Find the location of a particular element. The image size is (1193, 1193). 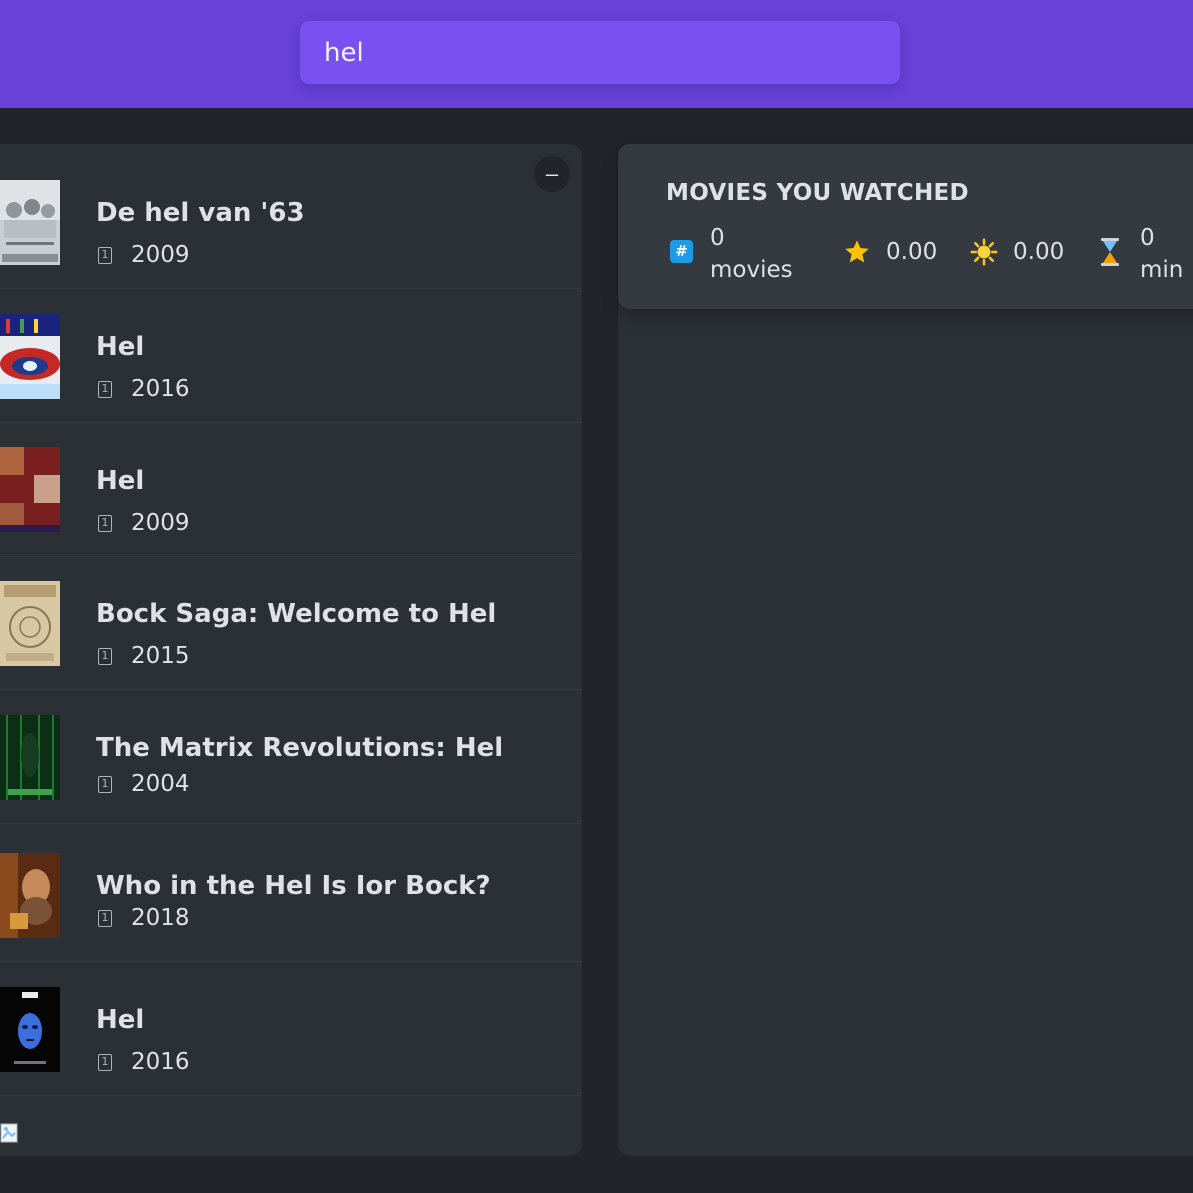

imdb-rating-value: 0.00 is located at coordinates (912, 252).